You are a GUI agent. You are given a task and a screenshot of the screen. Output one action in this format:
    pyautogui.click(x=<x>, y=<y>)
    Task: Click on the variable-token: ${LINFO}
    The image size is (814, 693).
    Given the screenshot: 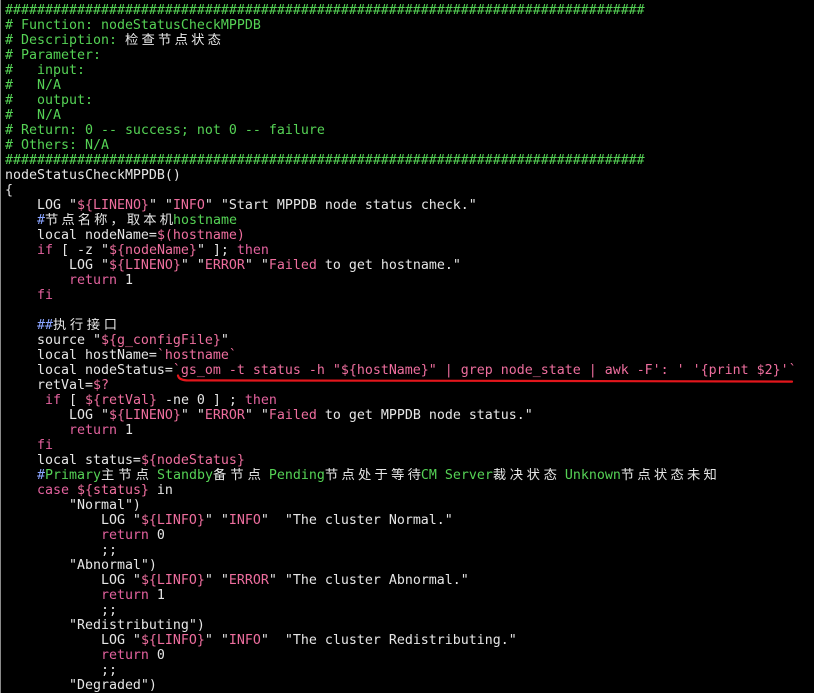 What is the action you would take?
    pyautogui.click(x=172, y=520)
    